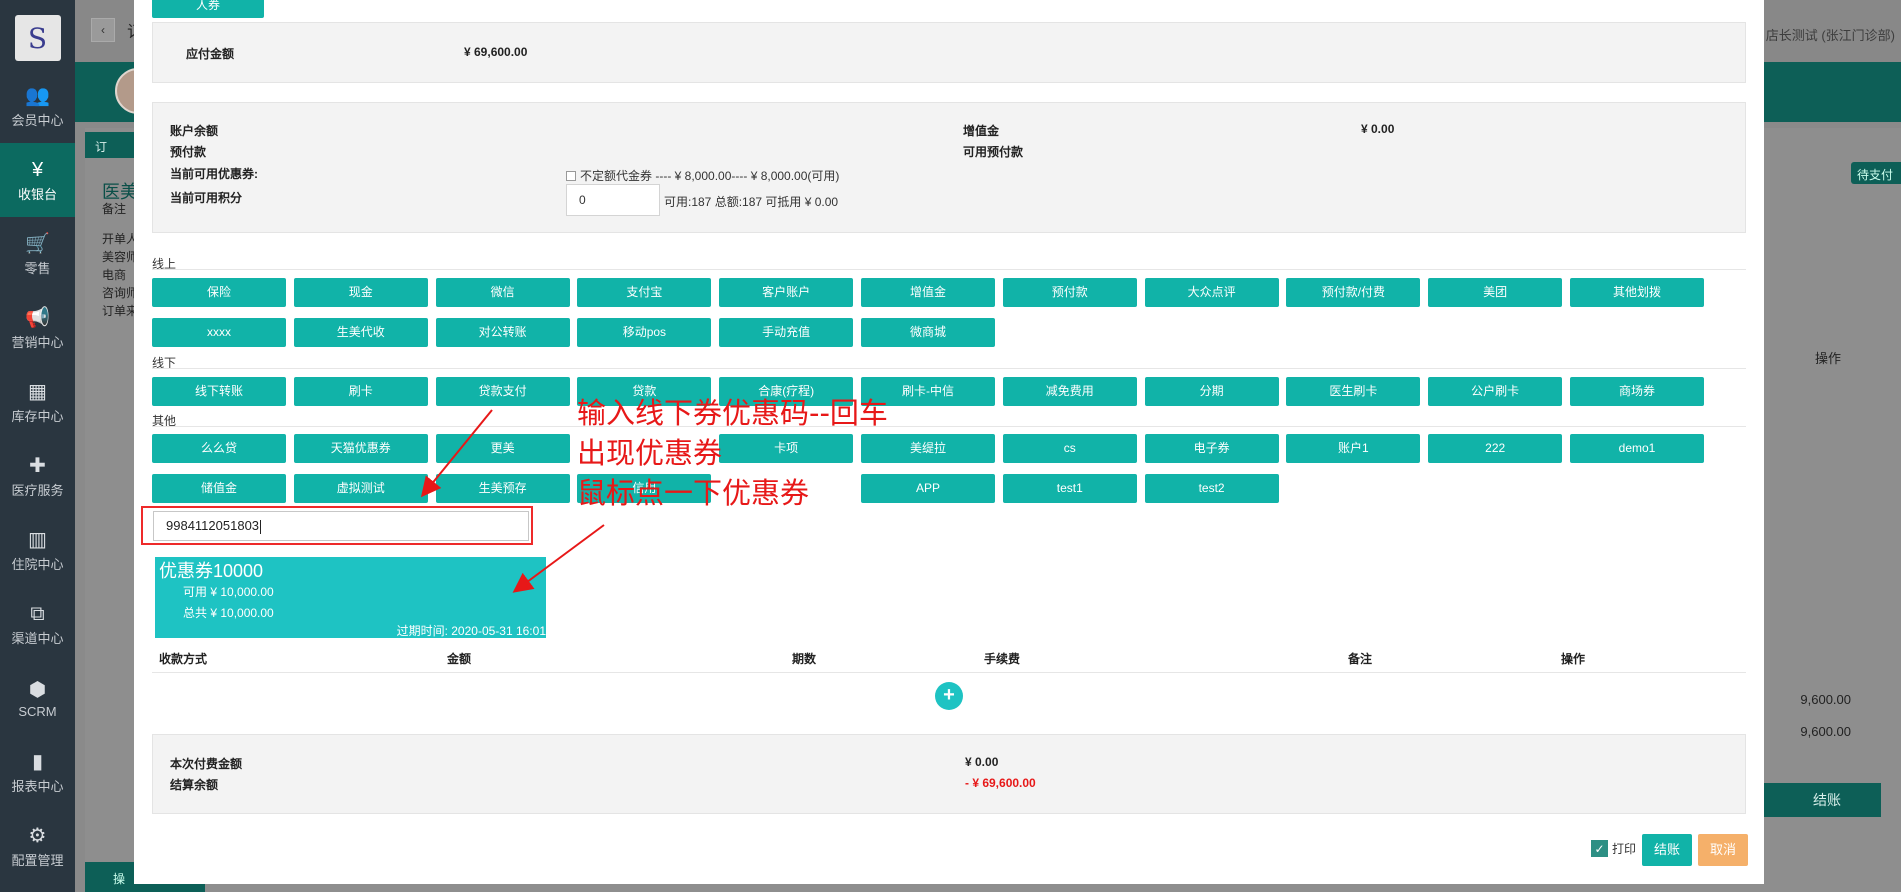 This screenshot has width=1901, height=892. I want to click on this-payment-value: ¥ 0.00, so click(982, 762).